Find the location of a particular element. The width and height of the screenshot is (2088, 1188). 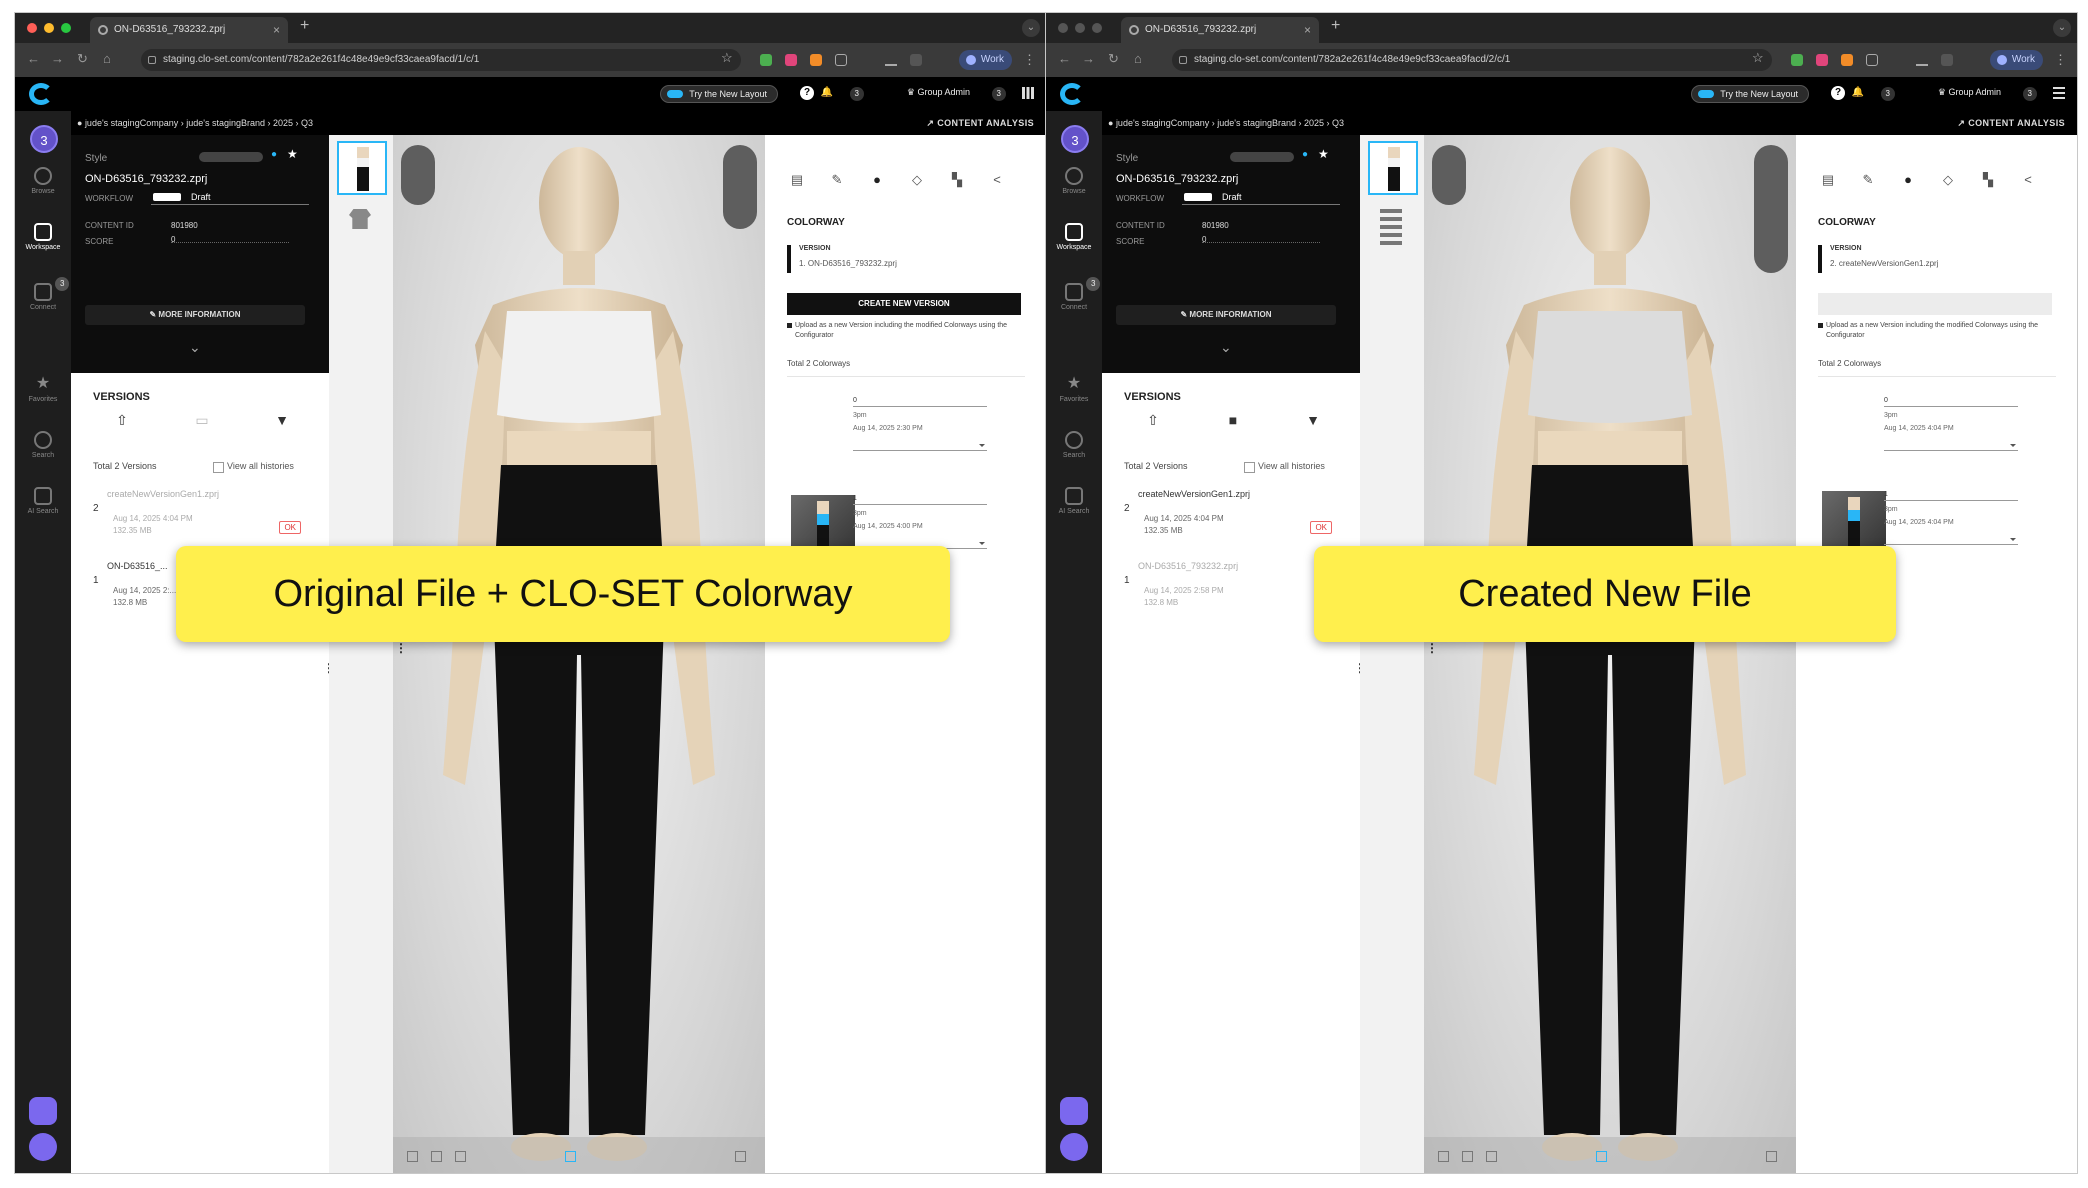

back-icon: ← is located at coordinates (33, 58).